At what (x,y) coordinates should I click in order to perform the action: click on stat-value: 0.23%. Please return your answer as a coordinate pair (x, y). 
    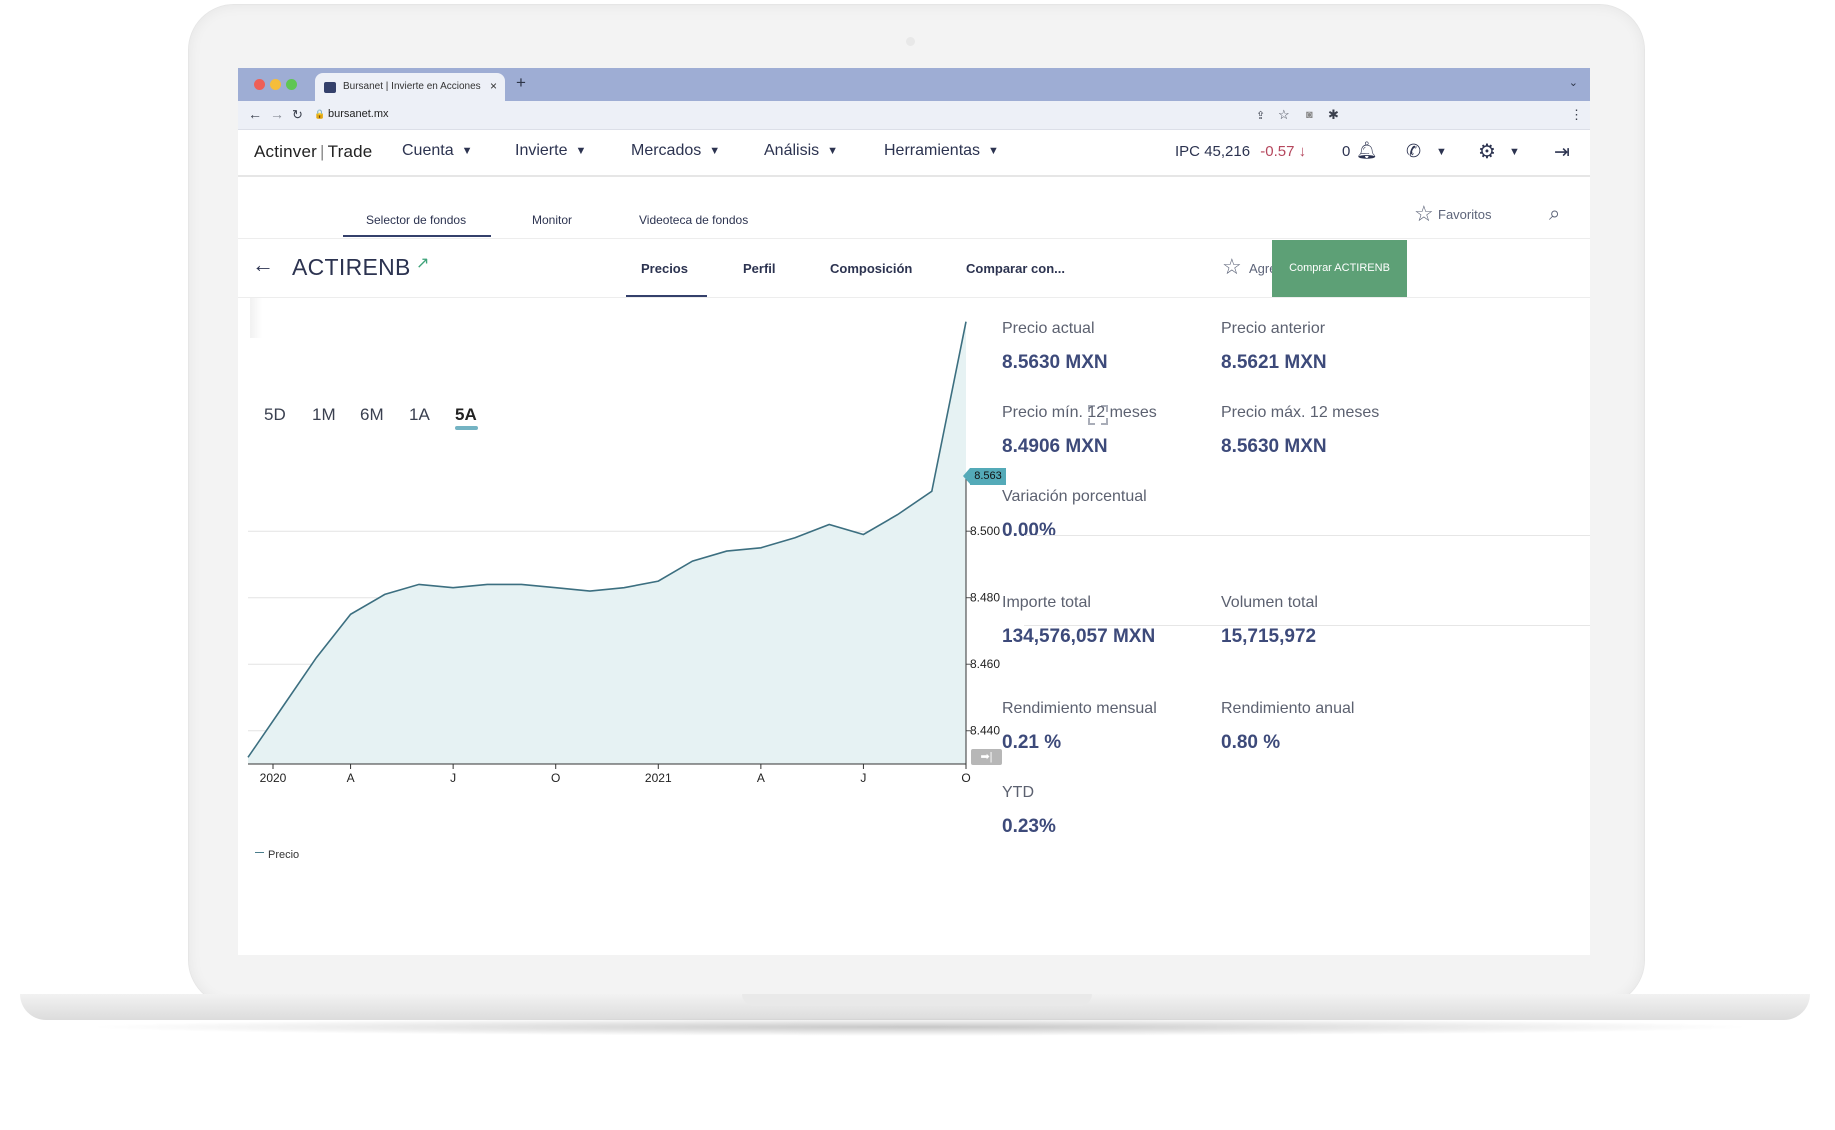
    Looking at the image, I should click on (1029, 826).